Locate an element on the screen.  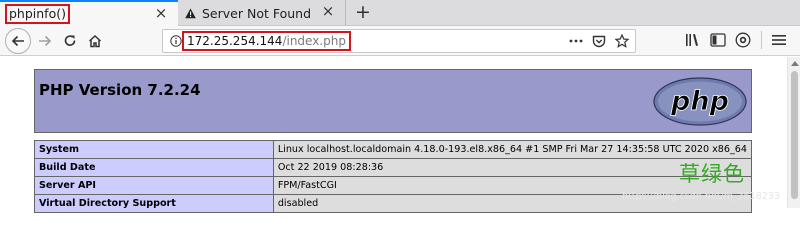
reload-button is located at coordinates (70, 41).